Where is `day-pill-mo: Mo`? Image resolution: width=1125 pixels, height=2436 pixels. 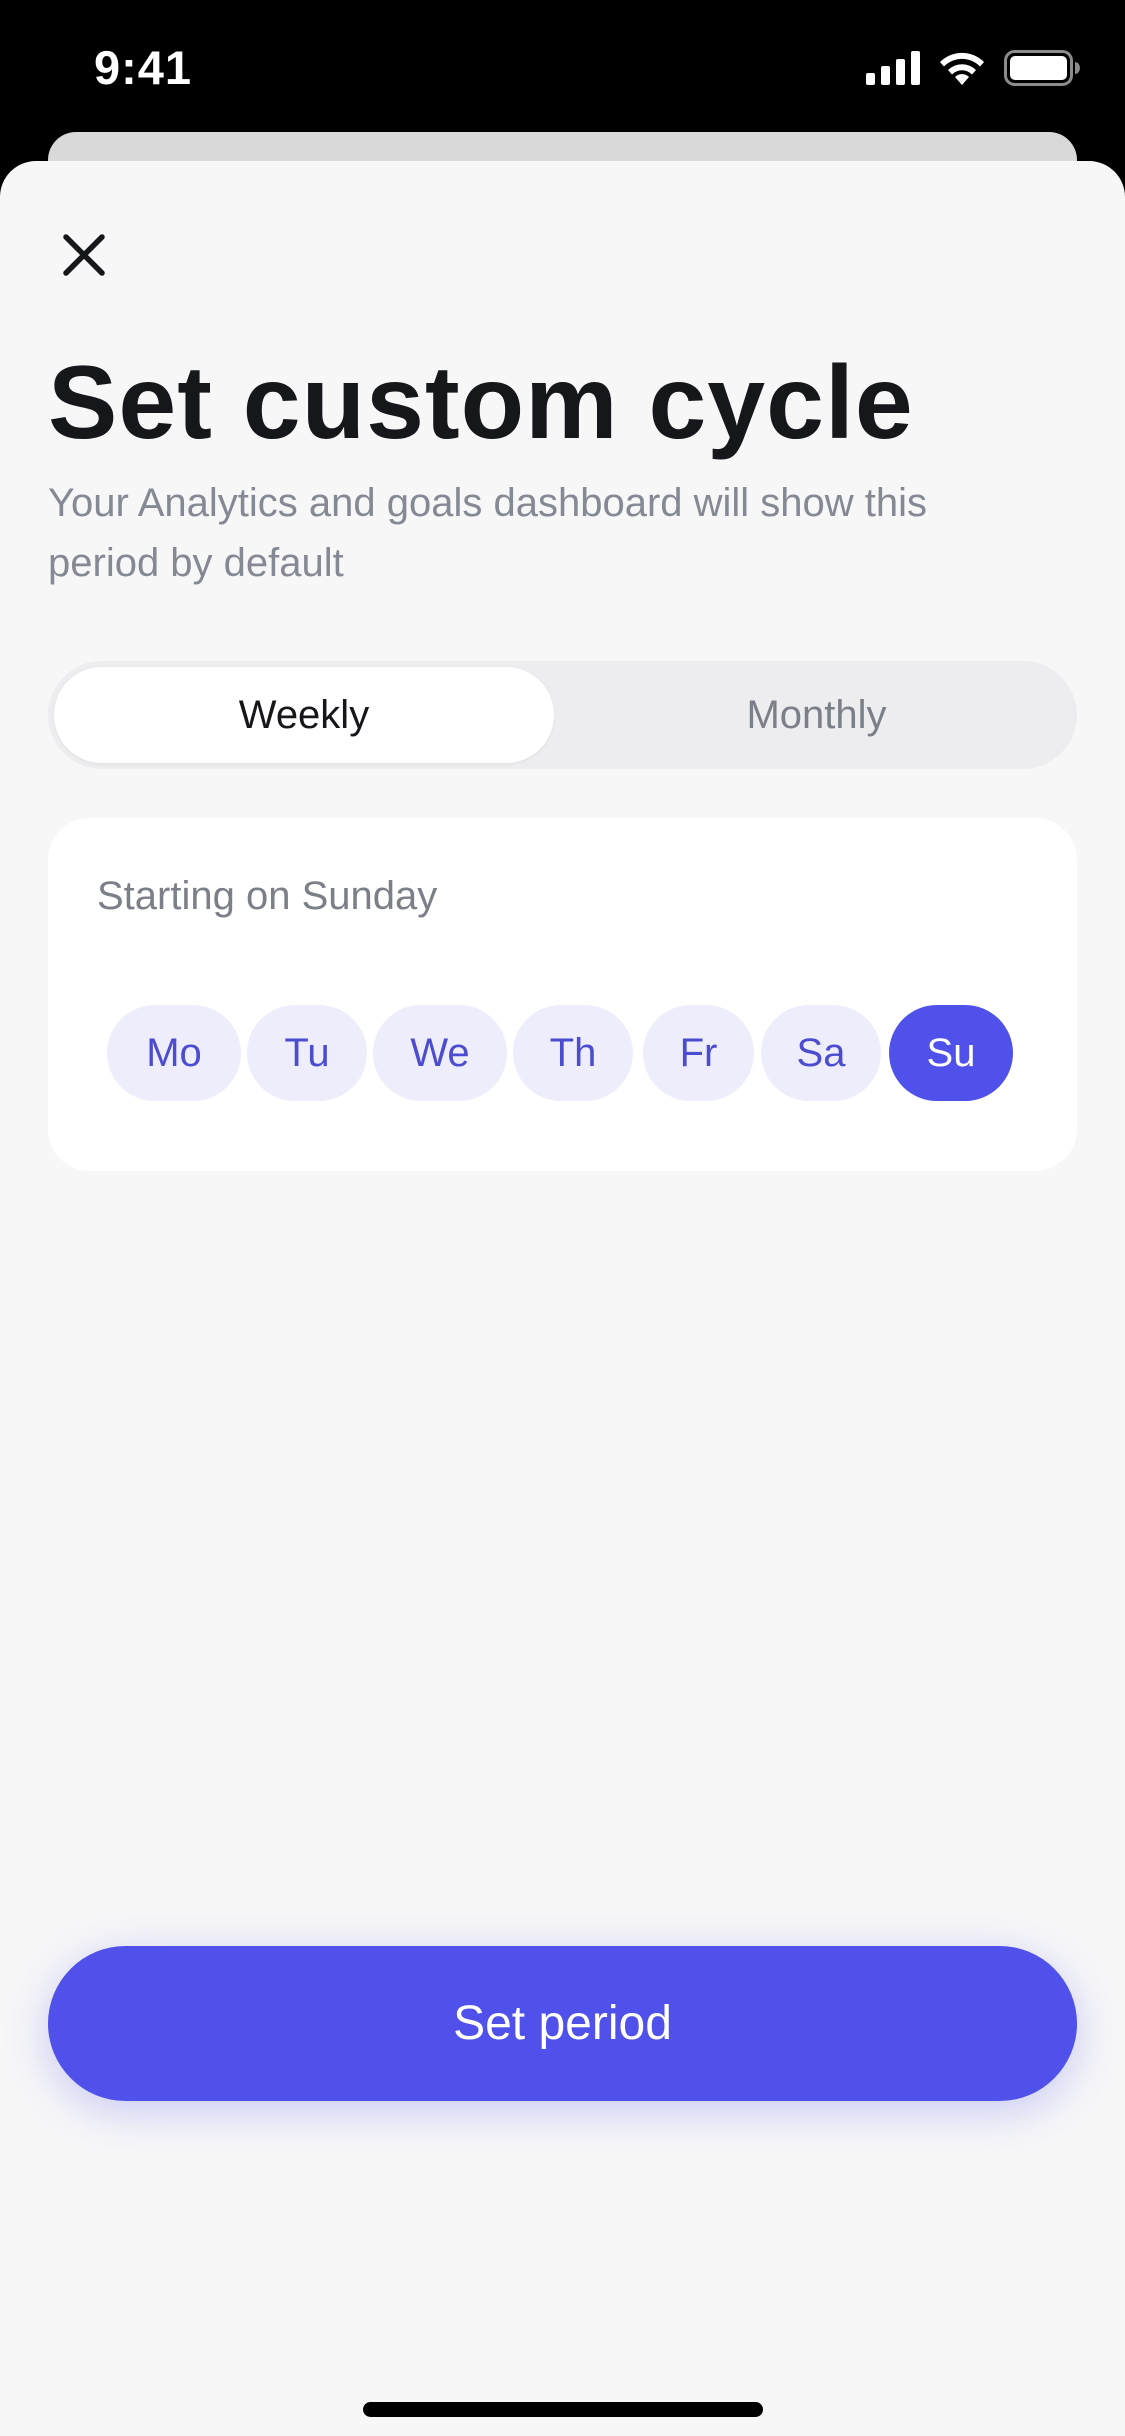 day-pill-mo: Mo is located at coordinates (174, 1053).